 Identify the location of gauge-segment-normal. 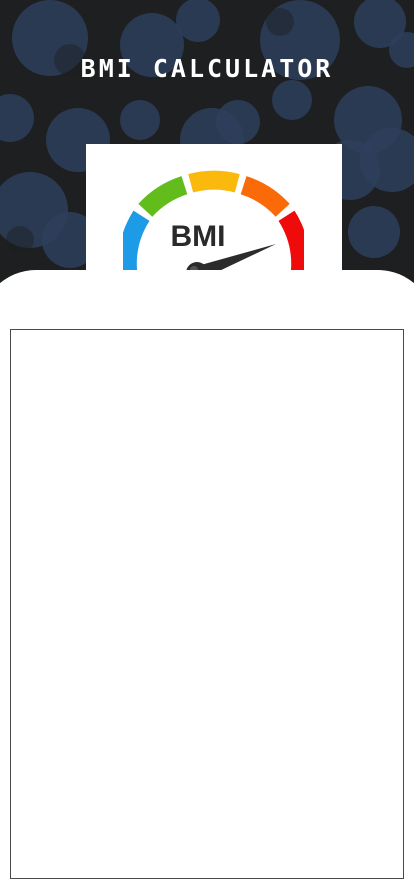
(163, 196).